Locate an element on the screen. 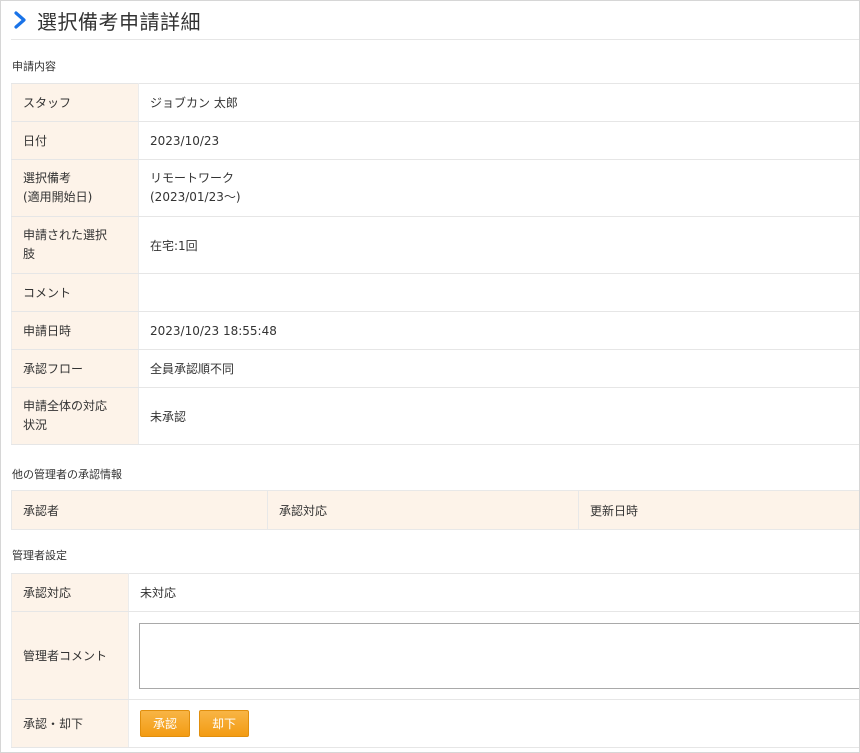 Image resolution: width=860 pixels, height=753 pixels. row-admin-actions: 承認・却下 承認 却下 is located at coordinates (435, 723).